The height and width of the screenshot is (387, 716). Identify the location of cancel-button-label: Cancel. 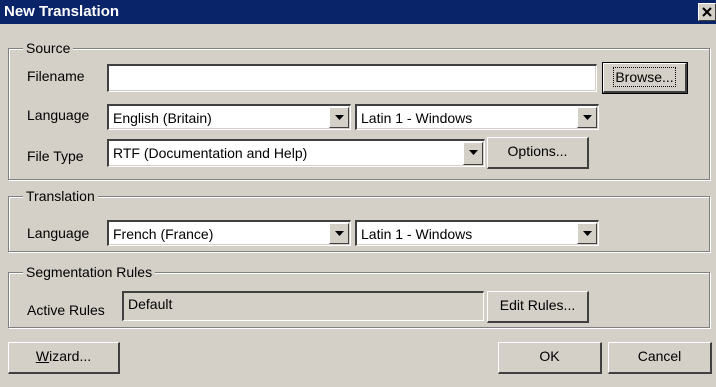
(659, 356).